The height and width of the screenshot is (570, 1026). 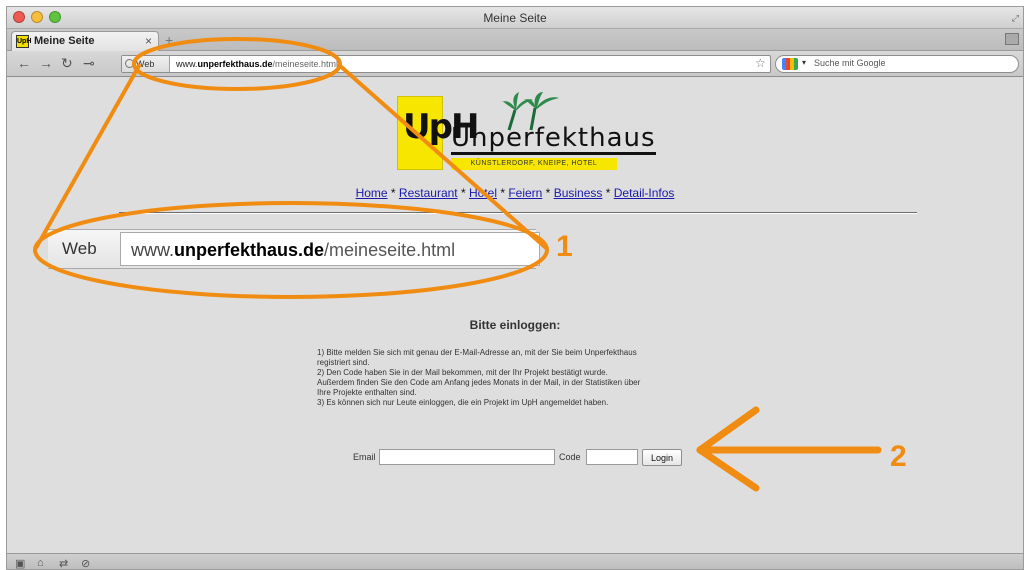 What do you see at coordinates (46, 63) in the screenshot?
I see `forward-arrow-icon: →` at bounding box center [46, 63].